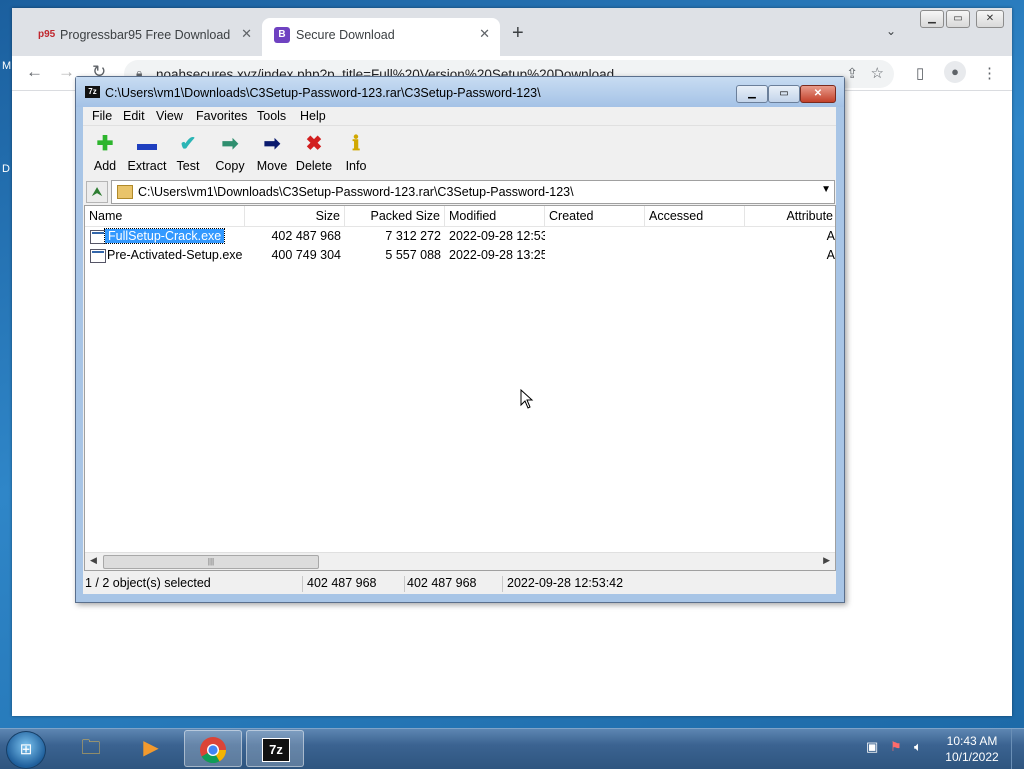 This screenshot has width=1024, height=769. I want to click on new-tab-icon: +, so click(518, 33).